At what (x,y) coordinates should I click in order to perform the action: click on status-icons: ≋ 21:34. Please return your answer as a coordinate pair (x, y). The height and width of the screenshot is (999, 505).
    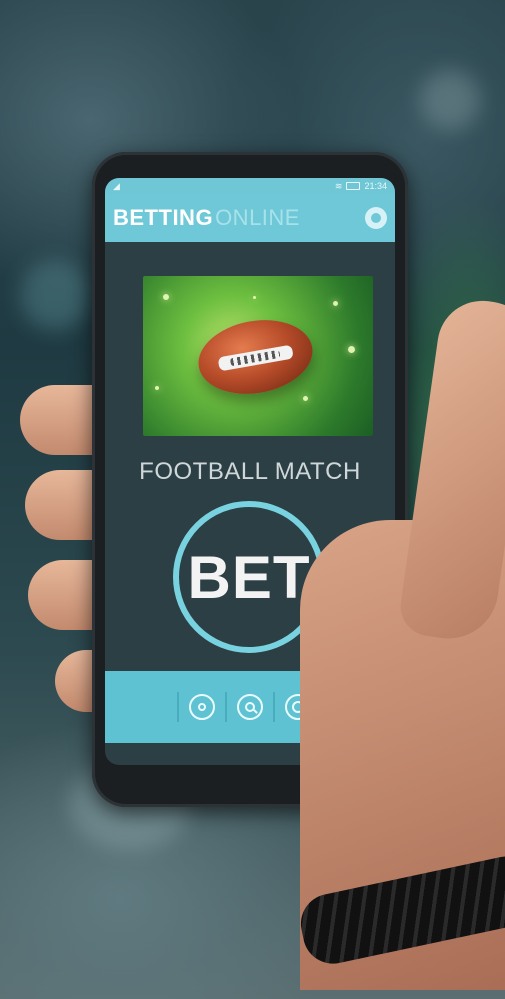
    Looking at the image, I should click on (361, 186).